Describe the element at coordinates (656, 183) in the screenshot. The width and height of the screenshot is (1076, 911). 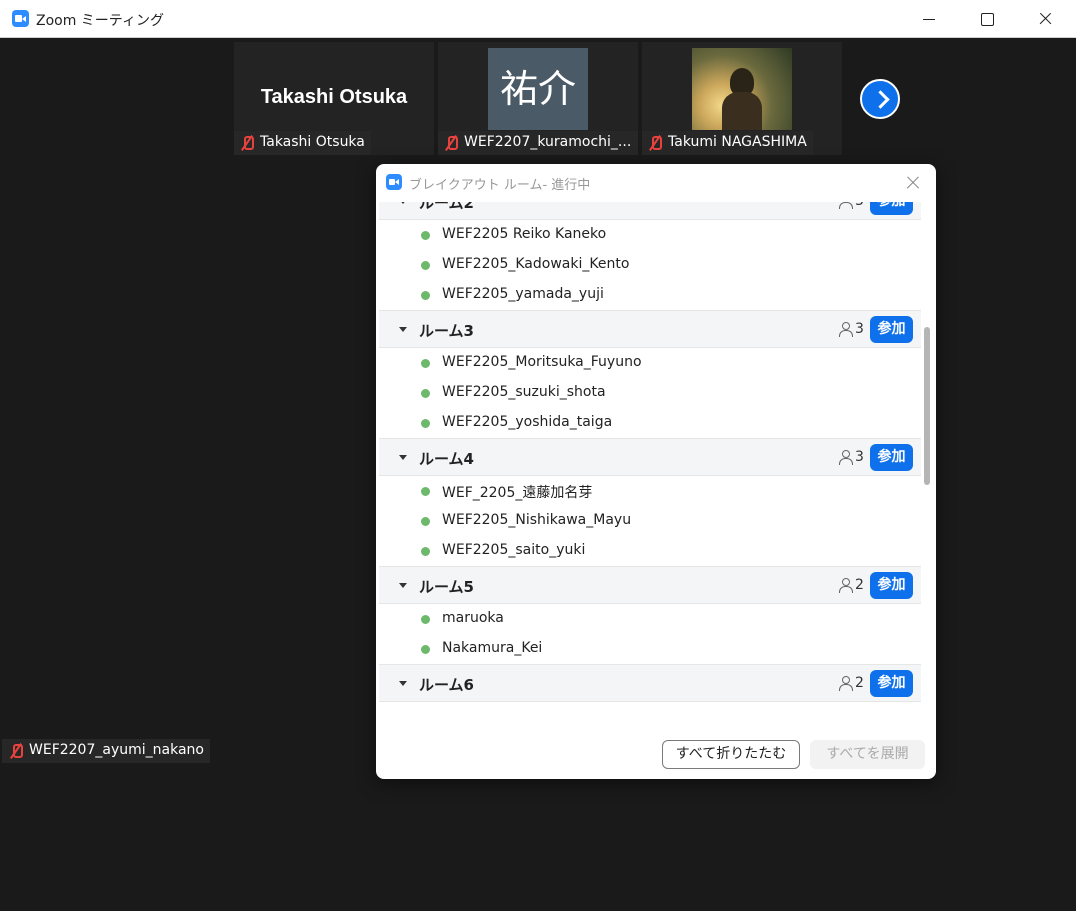
I see `dialog-header: ブレイクアウト ルーム- 進行中` at that location.